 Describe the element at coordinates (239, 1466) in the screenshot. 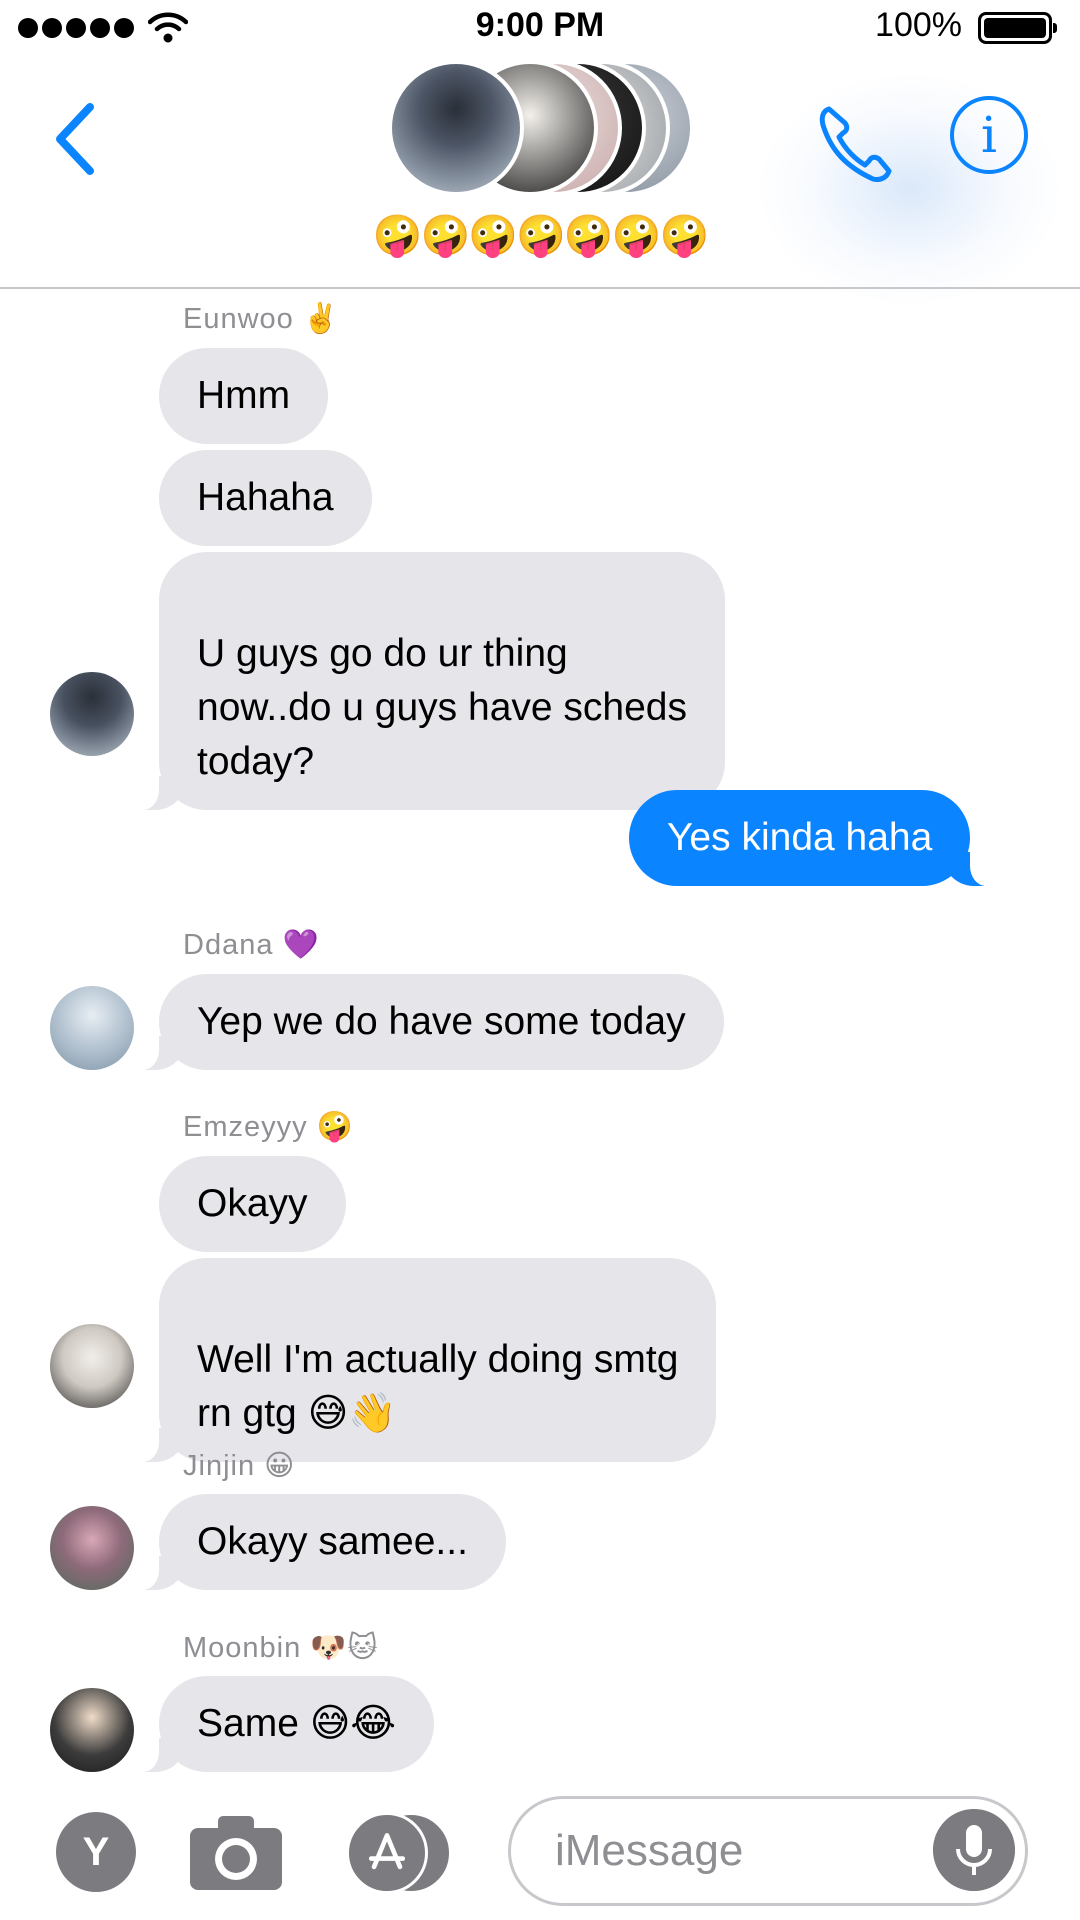

I see `sender-name: Jinjin 😀` at that location.